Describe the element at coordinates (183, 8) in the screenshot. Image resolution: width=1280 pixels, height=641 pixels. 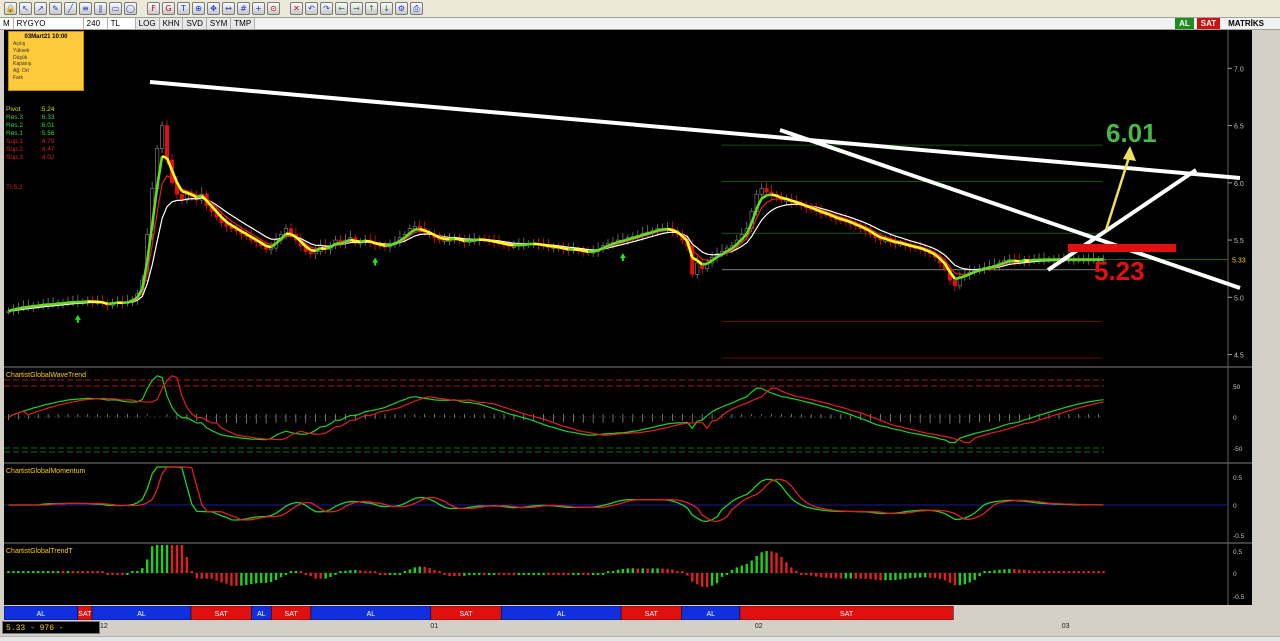
I see `text-icon: T` at that location.